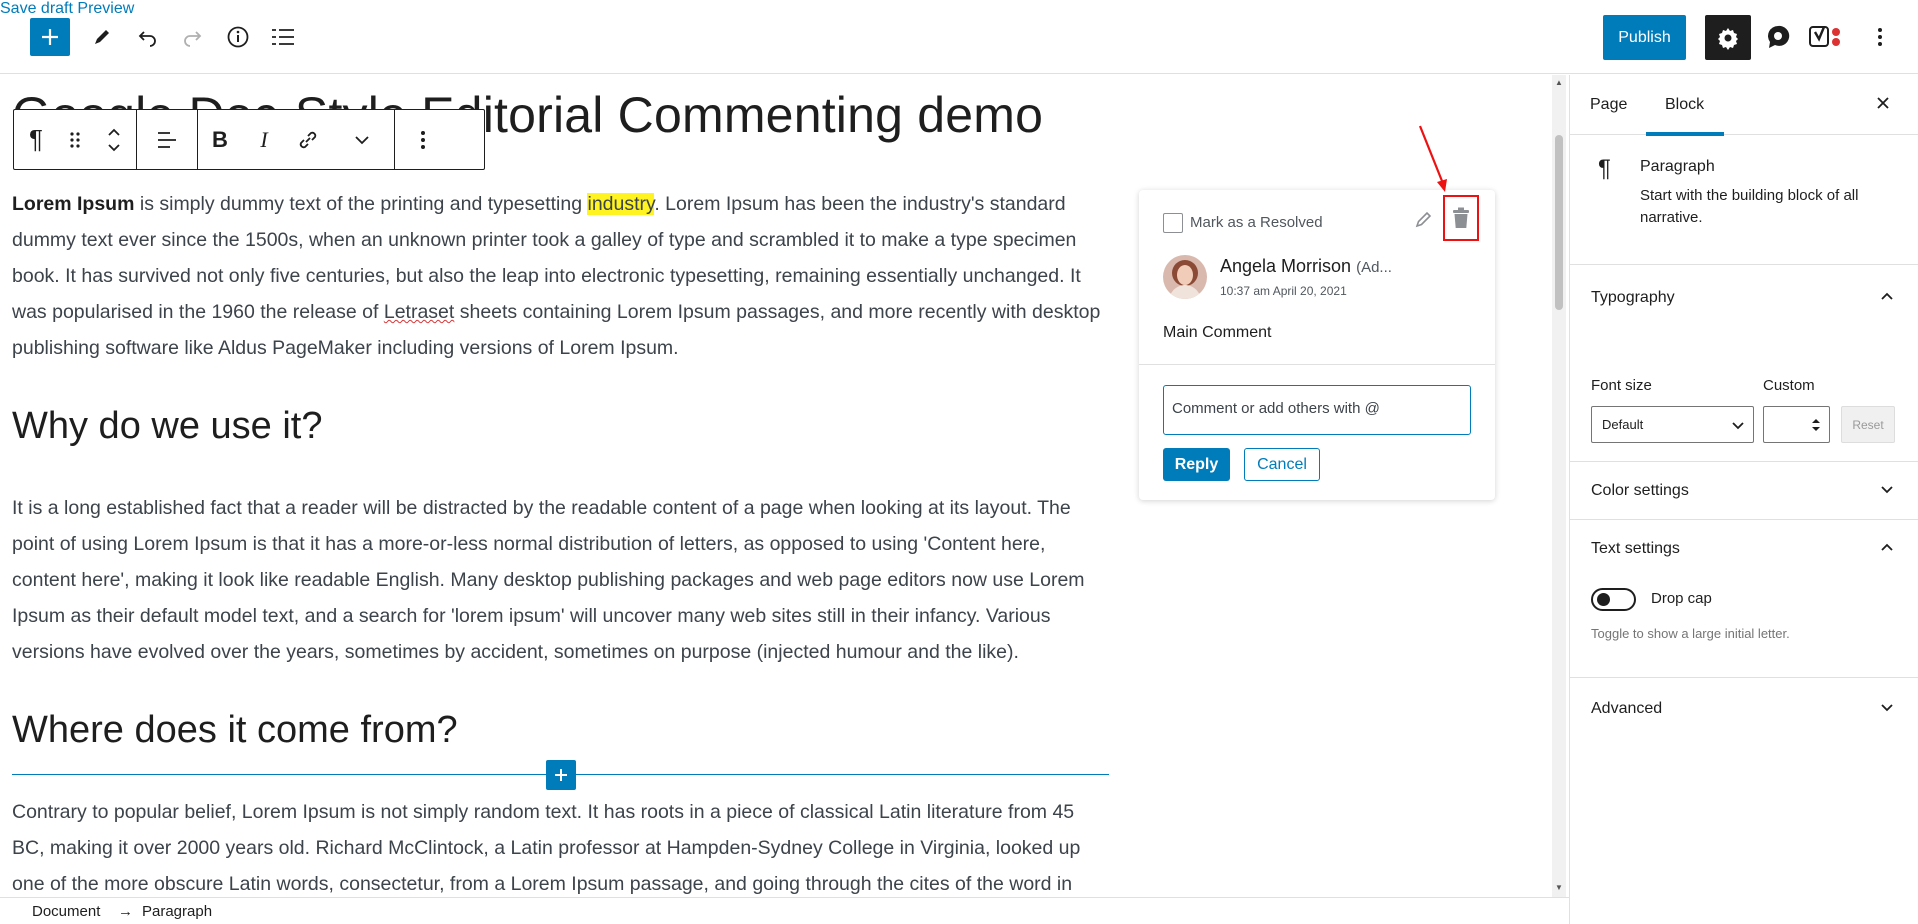 The image size is (1918, 924). Describe the element at coordinates (1635, 549) in the screenshot. I see `text-settings-title: Text settings` at that location.